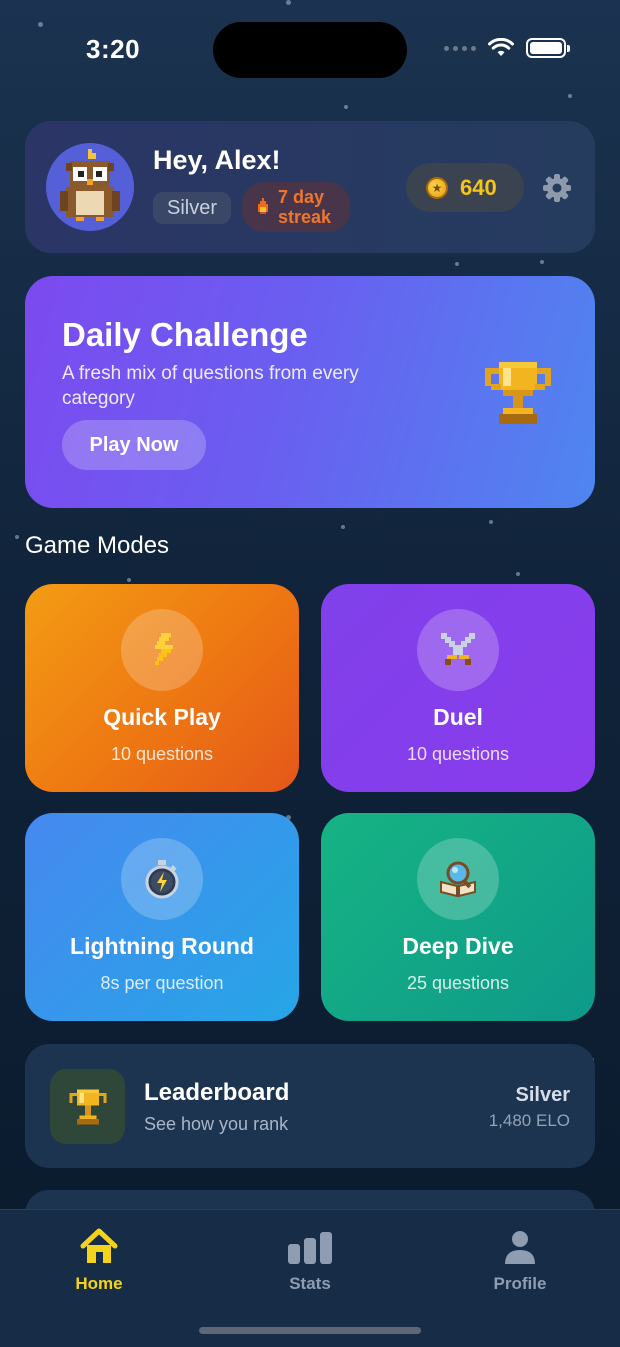 This screenshot has height=1347, width=620. What do you see at coordinates (310, 1248) in the screenshot?
I see `bar-chart-icon` at bounding box center [310, 1248].